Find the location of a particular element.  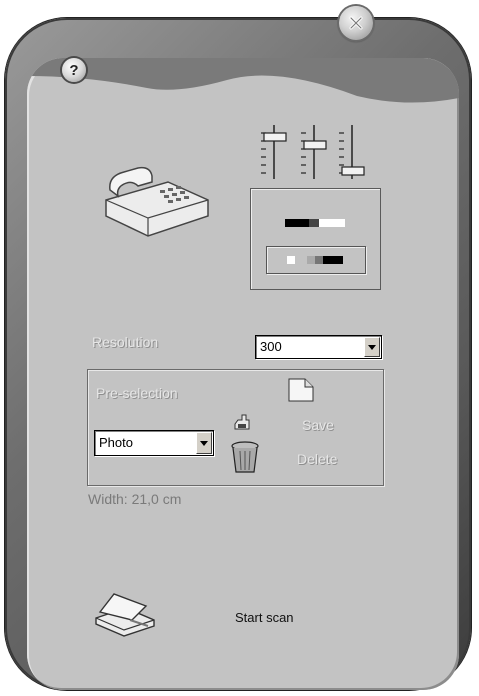

brightness-box is located at coordinates (316, 260).